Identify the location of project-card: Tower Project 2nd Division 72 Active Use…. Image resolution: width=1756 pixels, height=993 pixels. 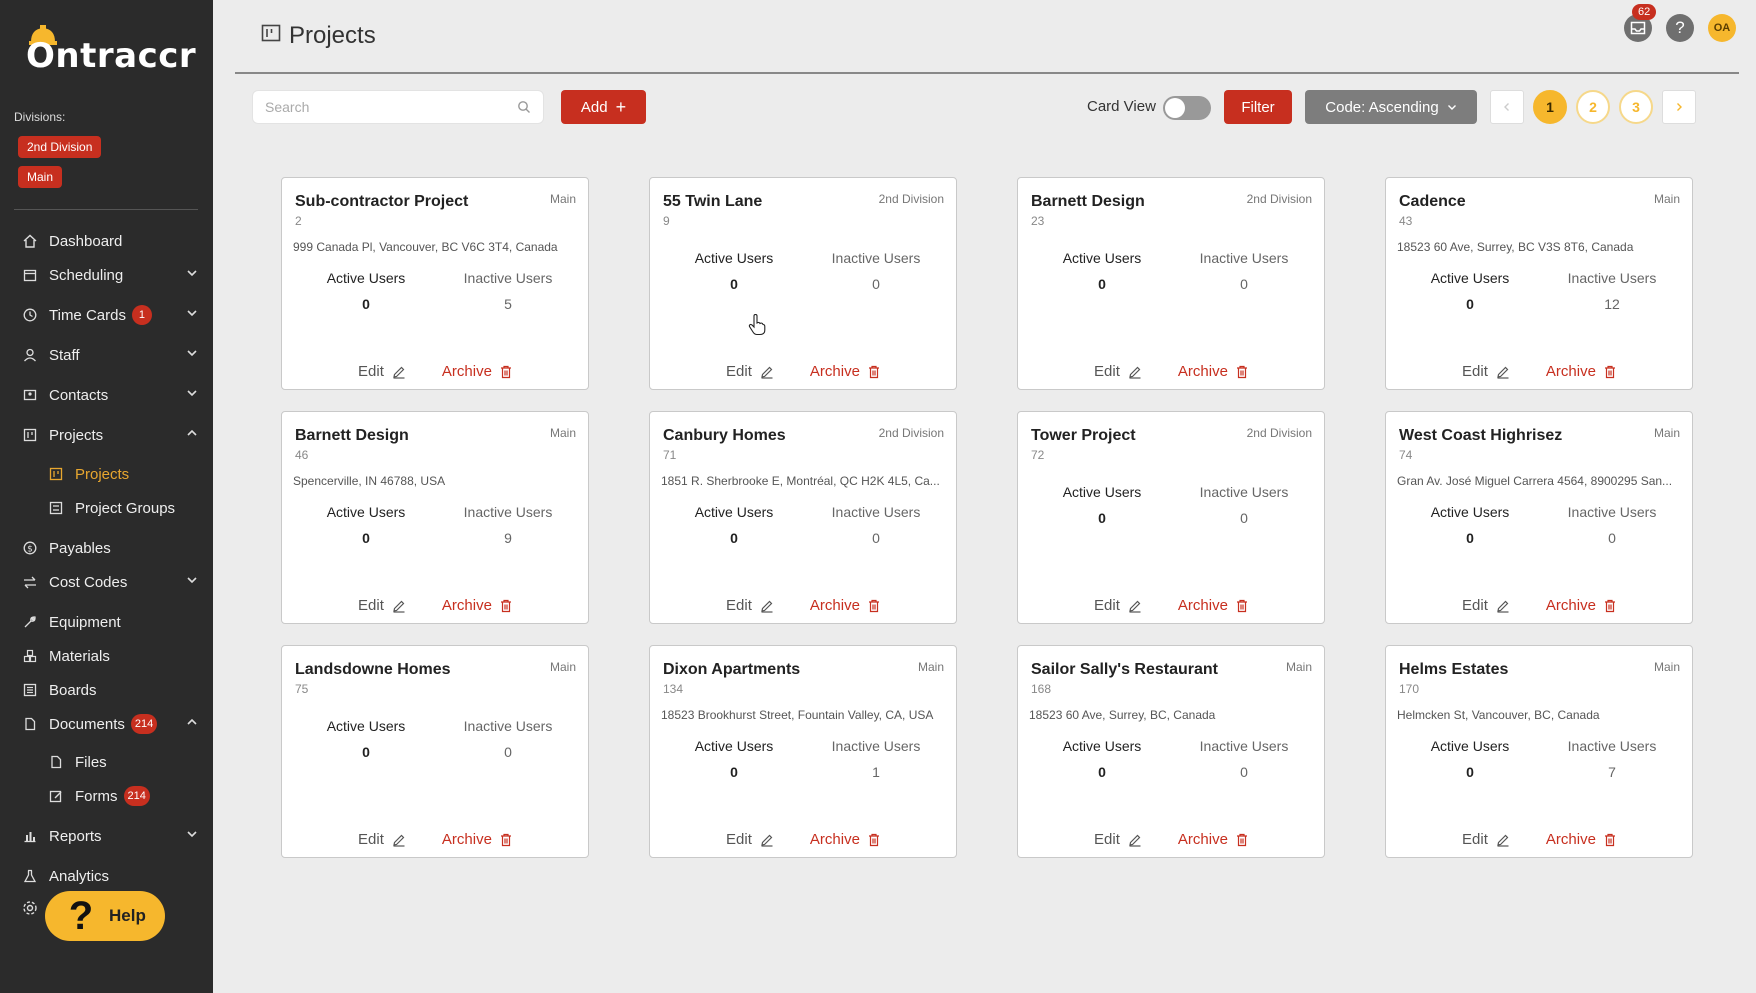
(1171, 517).